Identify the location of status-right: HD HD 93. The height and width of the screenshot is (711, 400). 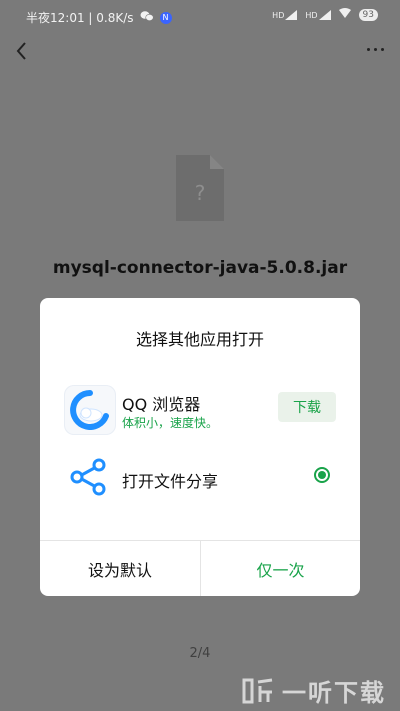
(325, 14).